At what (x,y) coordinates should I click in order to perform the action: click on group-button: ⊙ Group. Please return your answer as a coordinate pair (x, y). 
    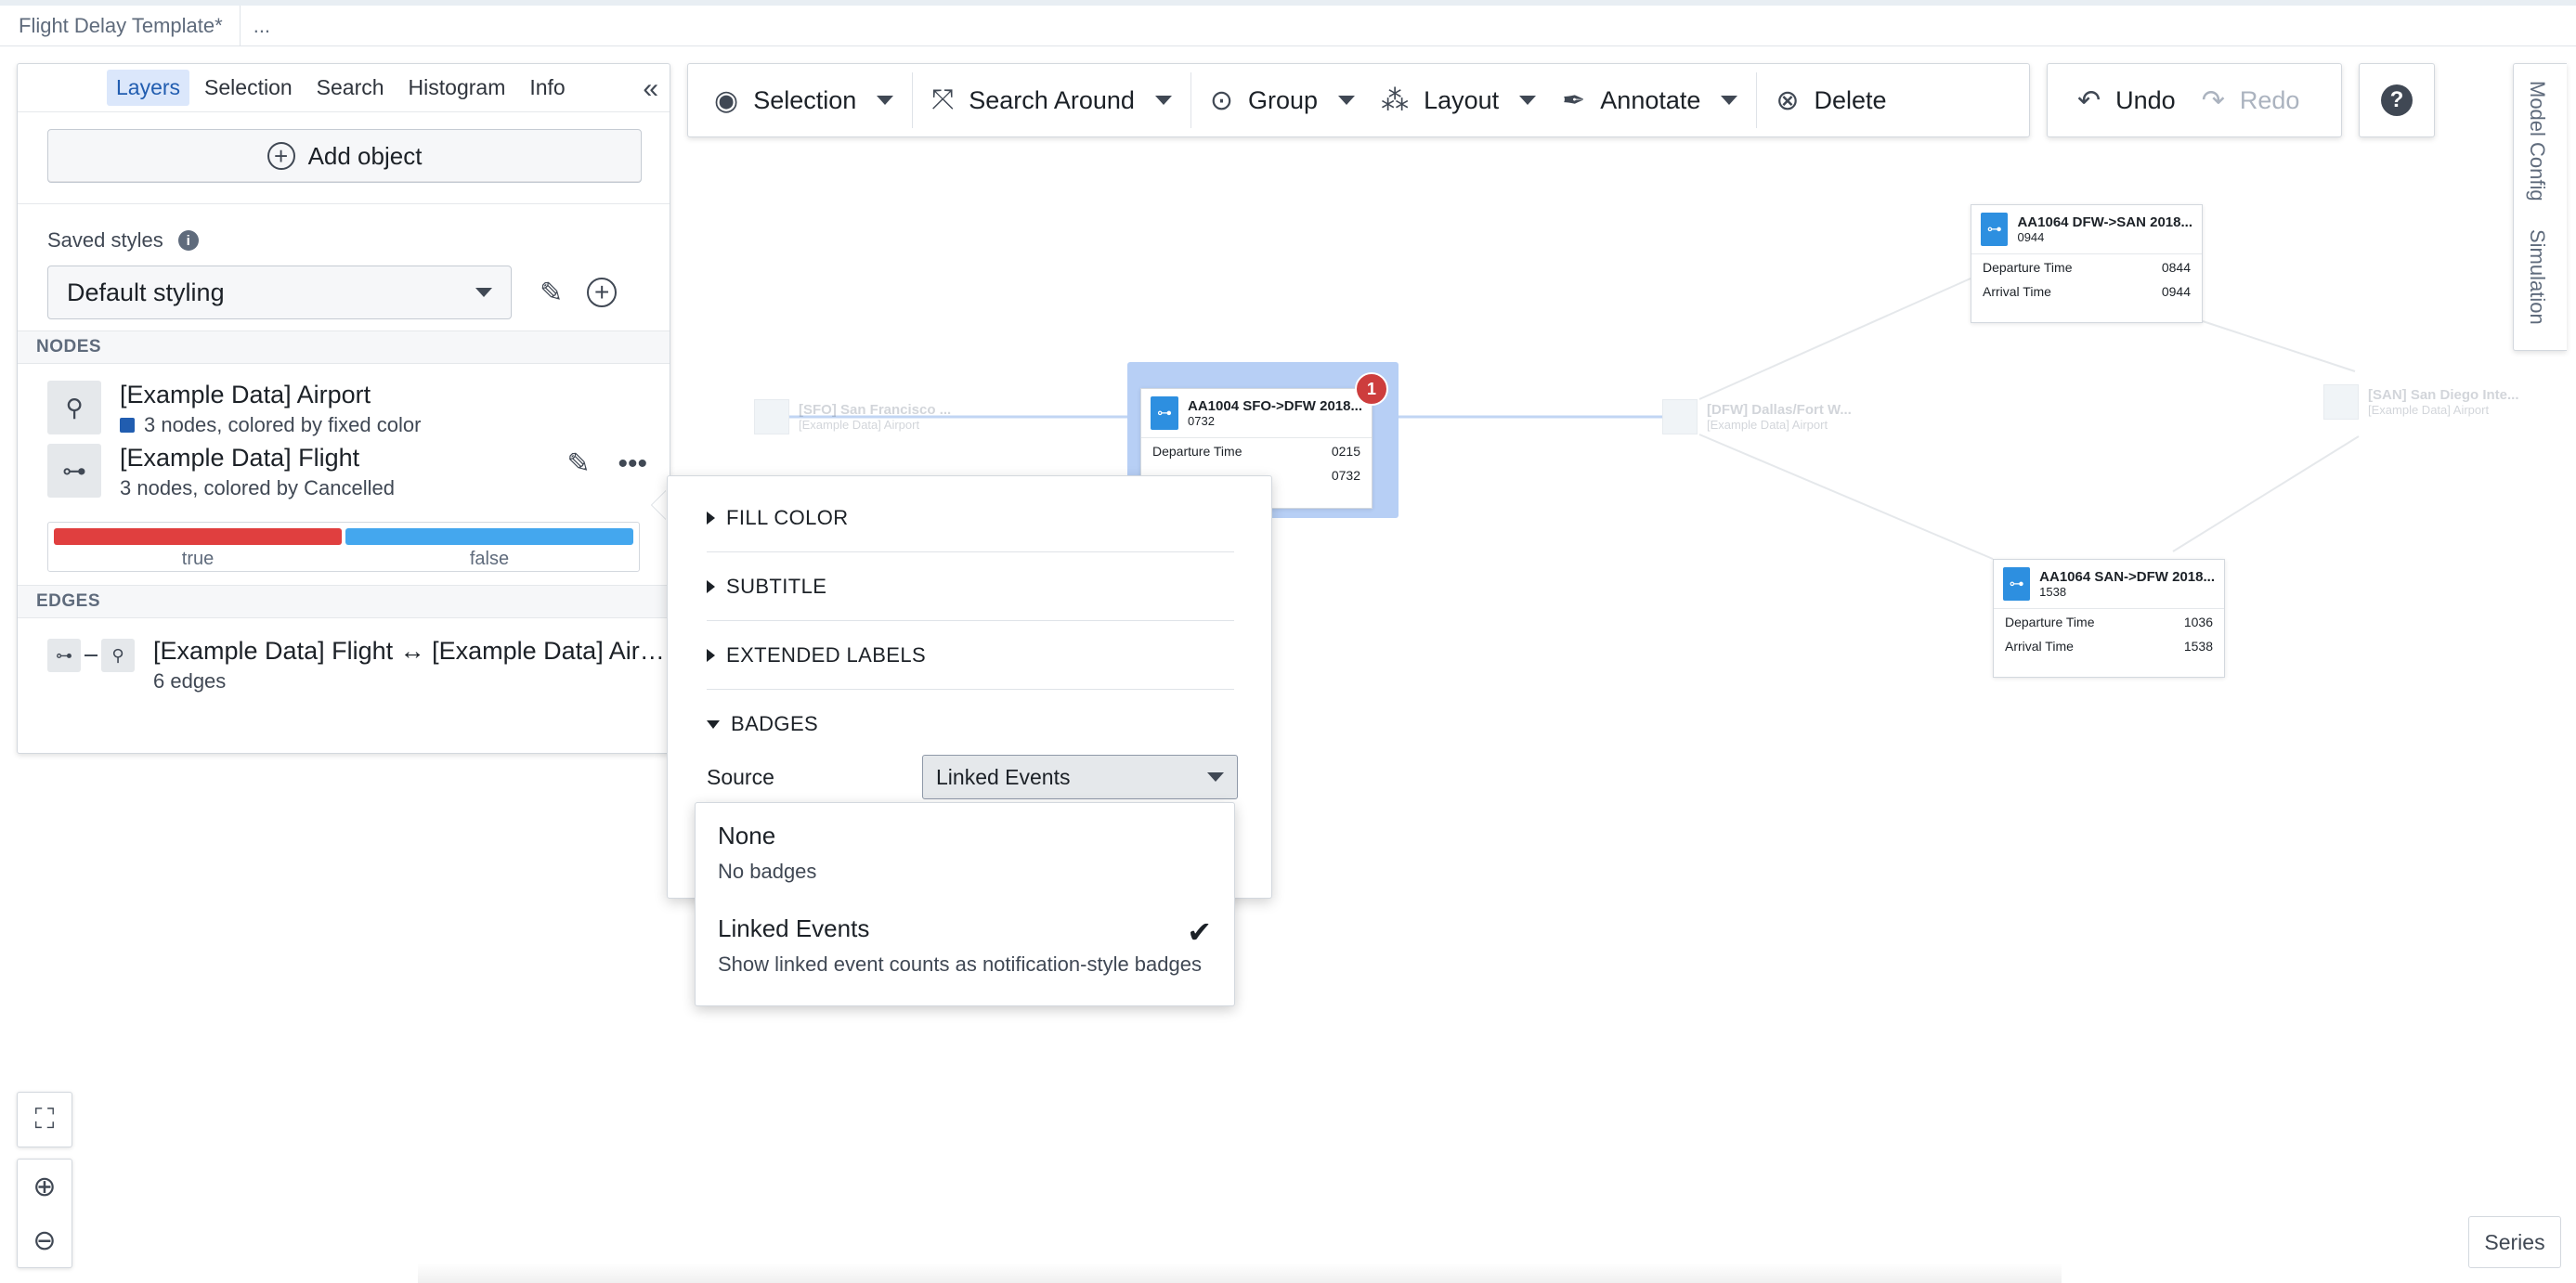
    Looking at the image, I should click on (1282, 100).